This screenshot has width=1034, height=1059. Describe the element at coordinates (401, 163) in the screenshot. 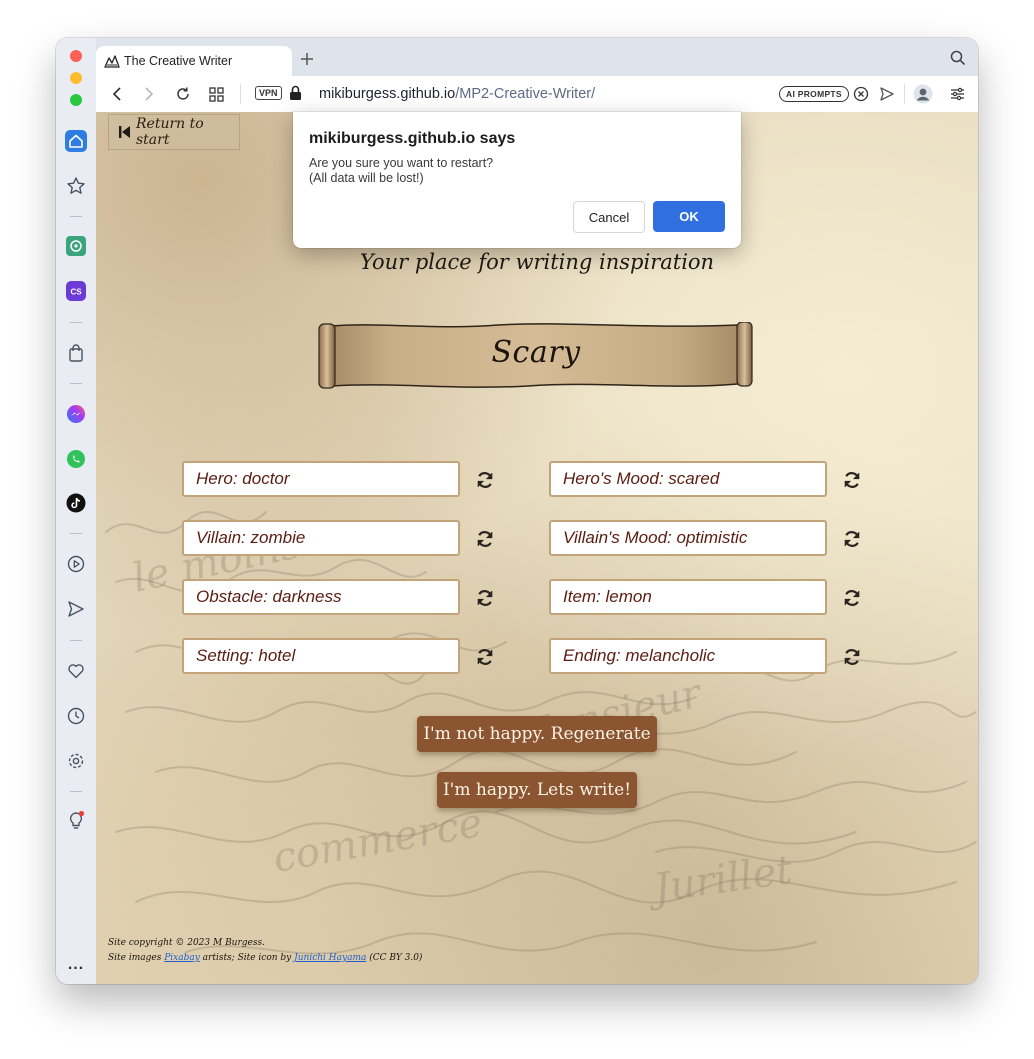

I see `dialog-message-line1: Are you sure you want to restart?` at that location.